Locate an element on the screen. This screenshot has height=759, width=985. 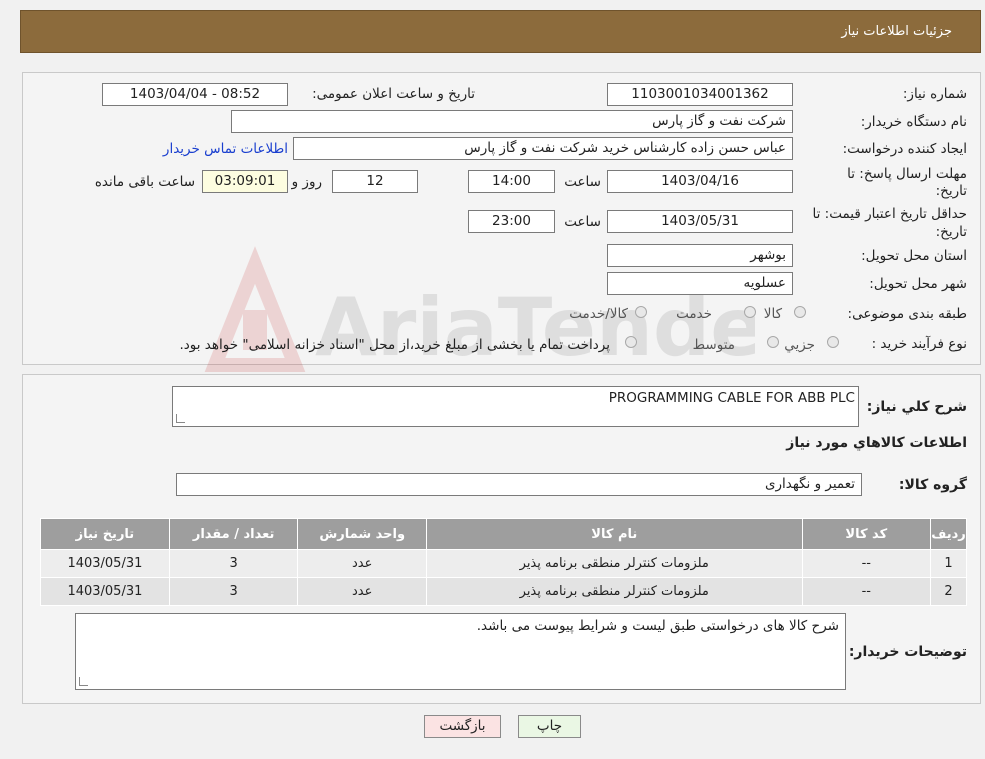
days-field: 12 is located at coordinates (375, 181).